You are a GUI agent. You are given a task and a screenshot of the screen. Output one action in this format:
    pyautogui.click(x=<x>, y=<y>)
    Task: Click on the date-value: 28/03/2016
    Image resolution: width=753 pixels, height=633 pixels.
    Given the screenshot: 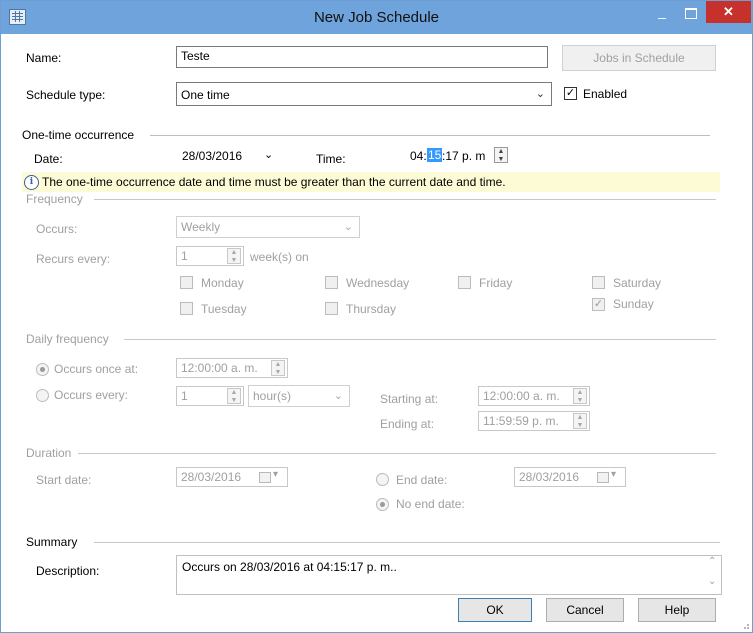 What is the action you would take?
    pyautogui.click(x=212, y=156)
    